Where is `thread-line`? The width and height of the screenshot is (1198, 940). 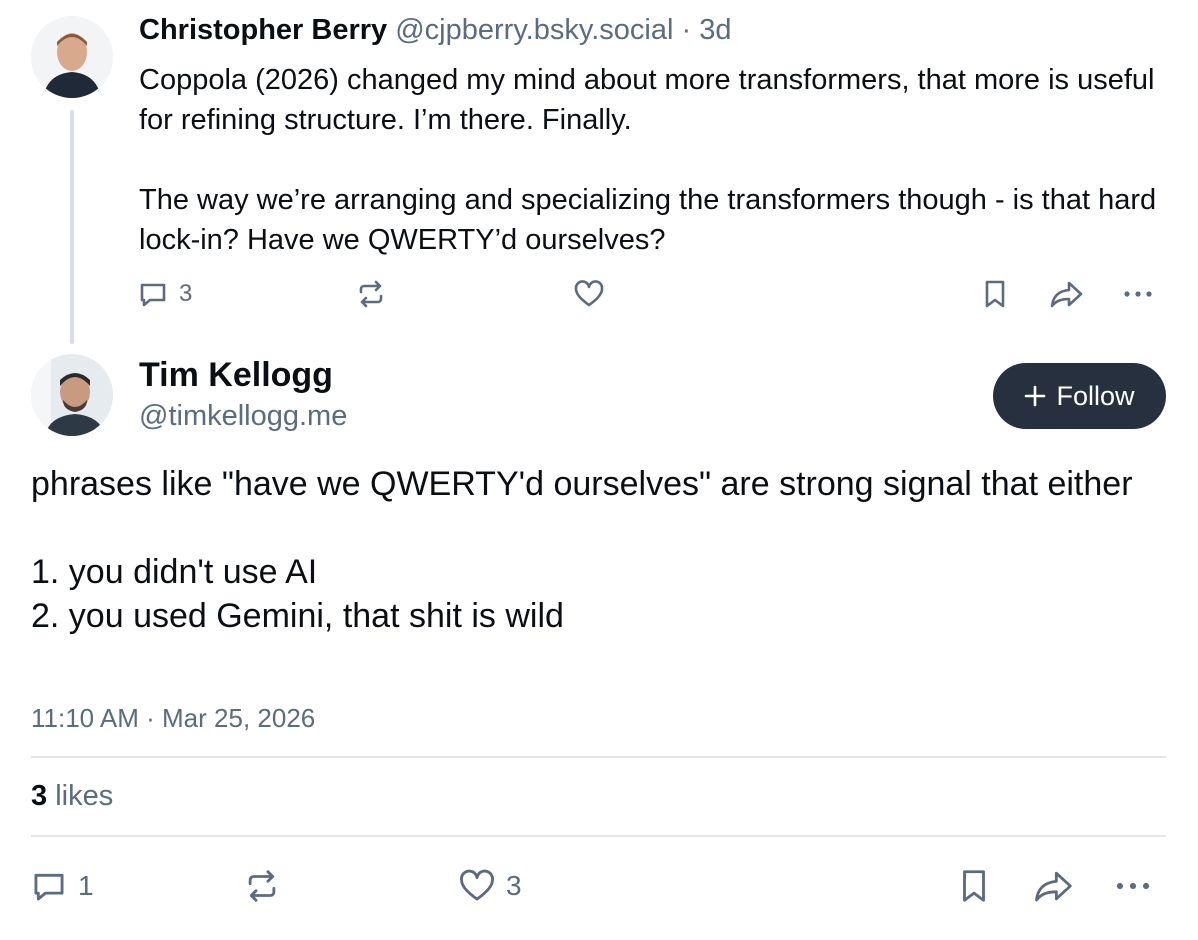
thread-line is located at coordinates (72, 227).